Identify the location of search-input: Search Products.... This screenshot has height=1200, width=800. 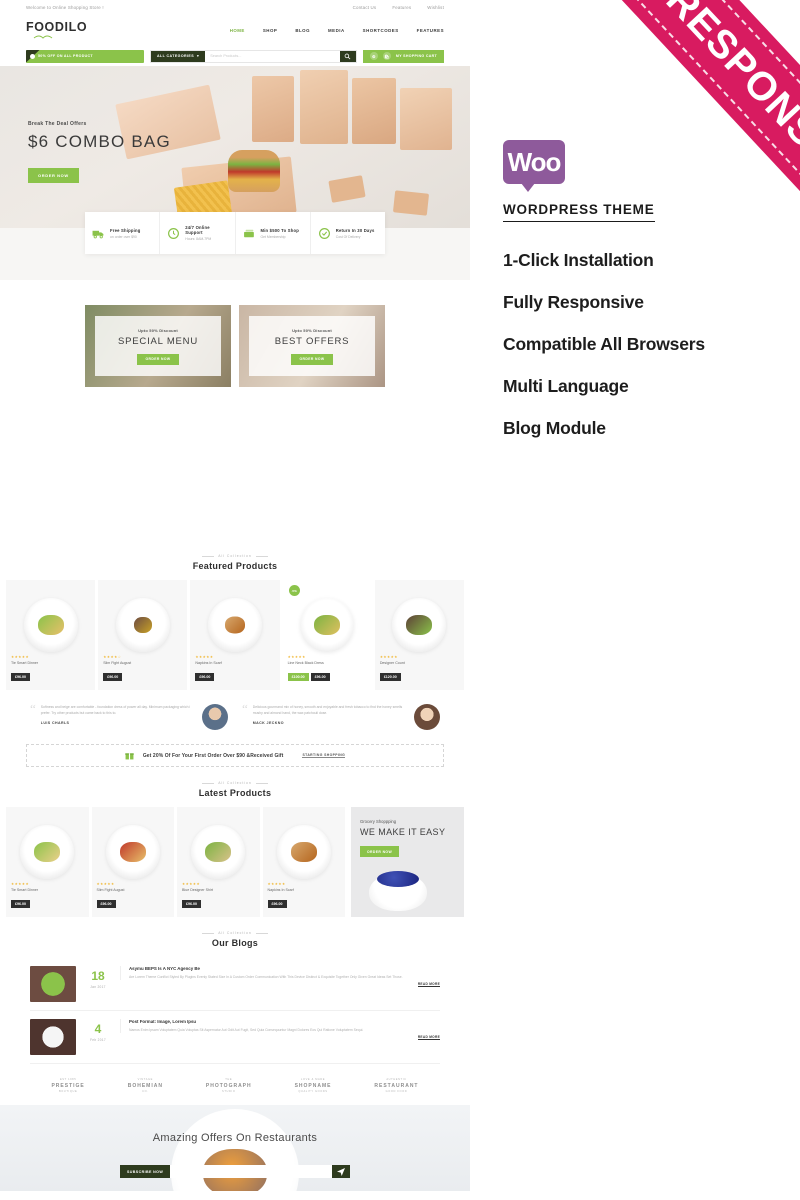
(272, 56).